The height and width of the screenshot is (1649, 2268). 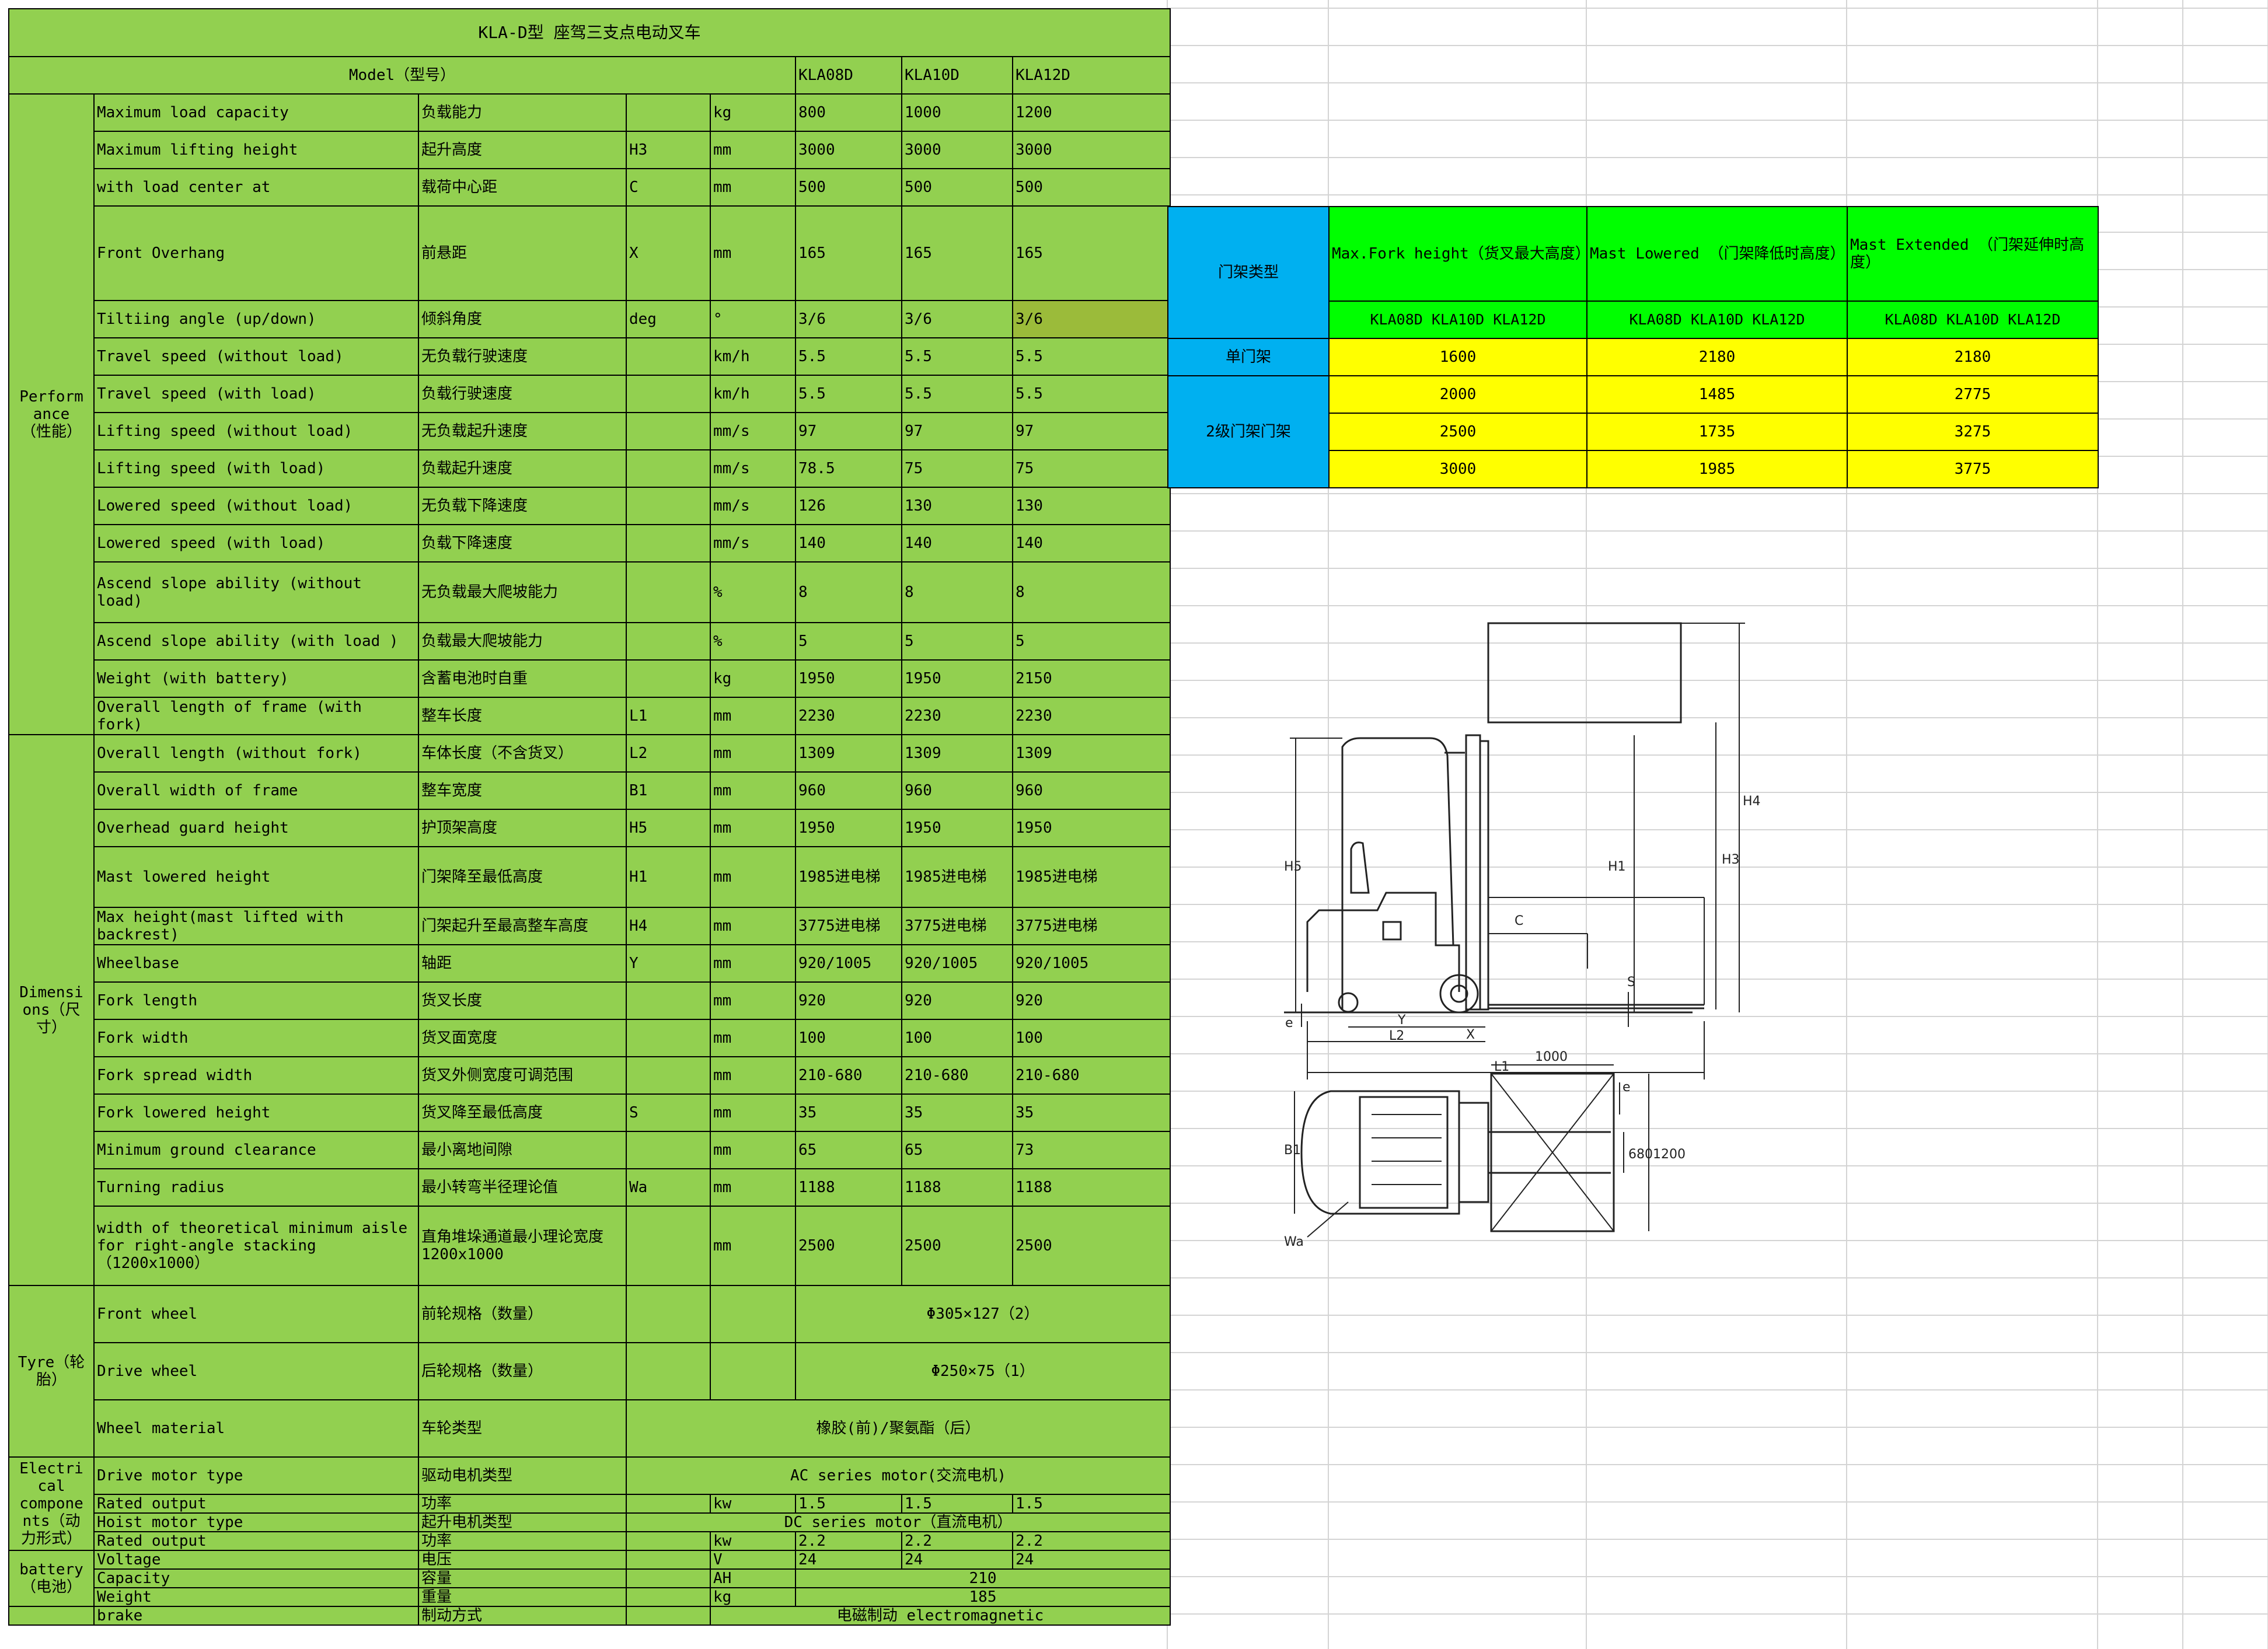 I want to click on value-kla12d: 1200, so click(x=1091, y=112).